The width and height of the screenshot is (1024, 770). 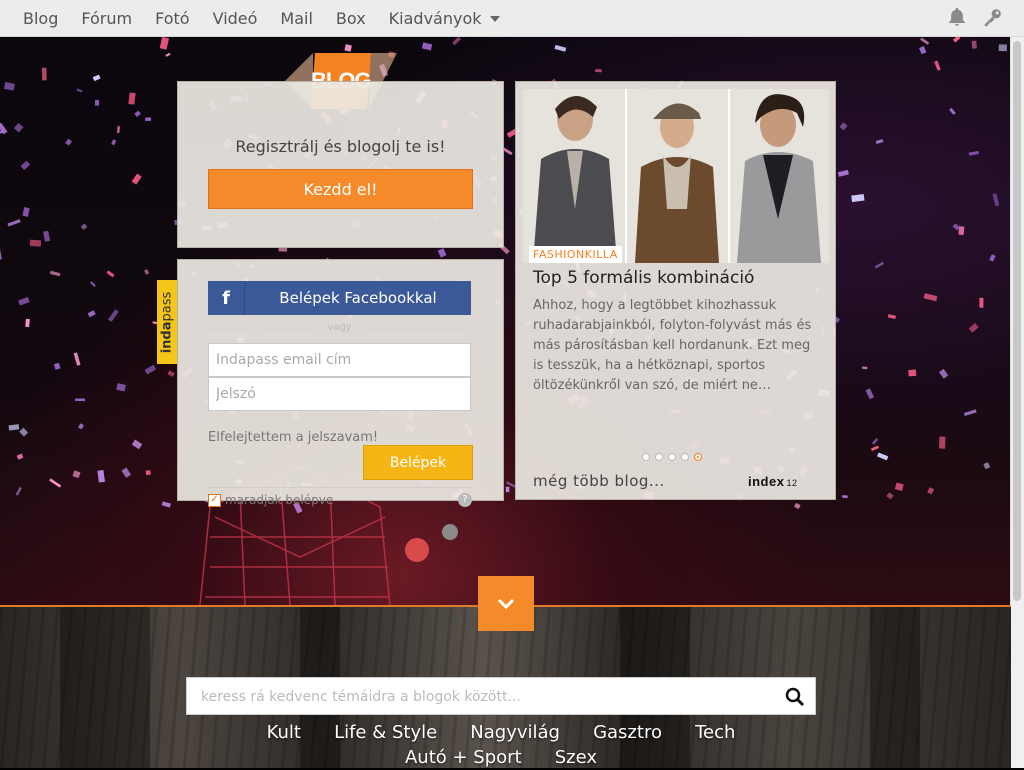 I want to click on indapass-badge: indapass, so click(x=167, y=322).